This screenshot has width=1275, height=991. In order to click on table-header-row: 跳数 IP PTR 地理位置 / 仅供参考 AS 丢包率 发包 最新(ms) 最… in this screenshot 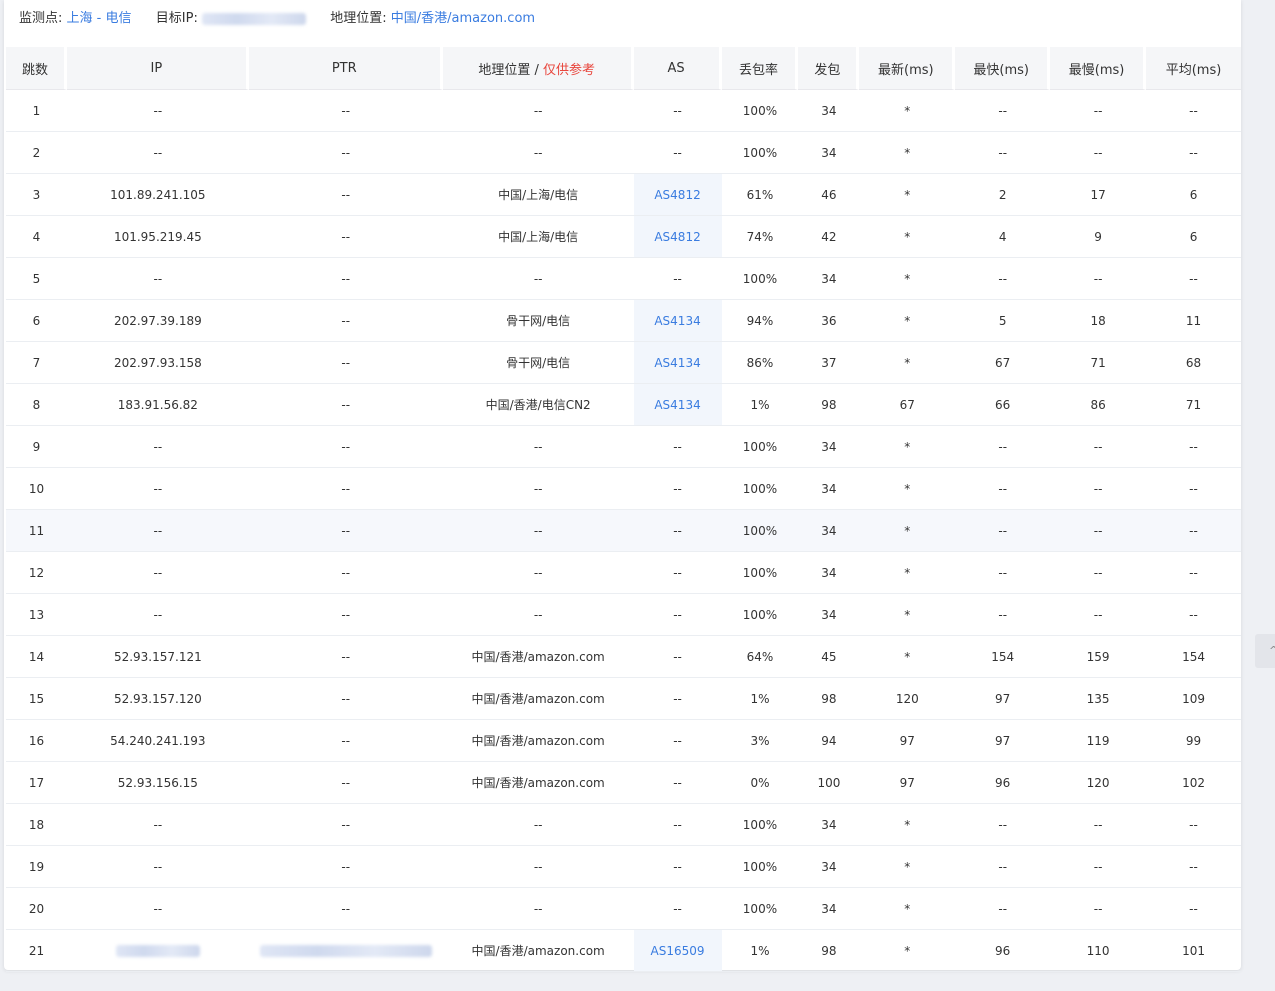, I will do `click(623, 68)`.